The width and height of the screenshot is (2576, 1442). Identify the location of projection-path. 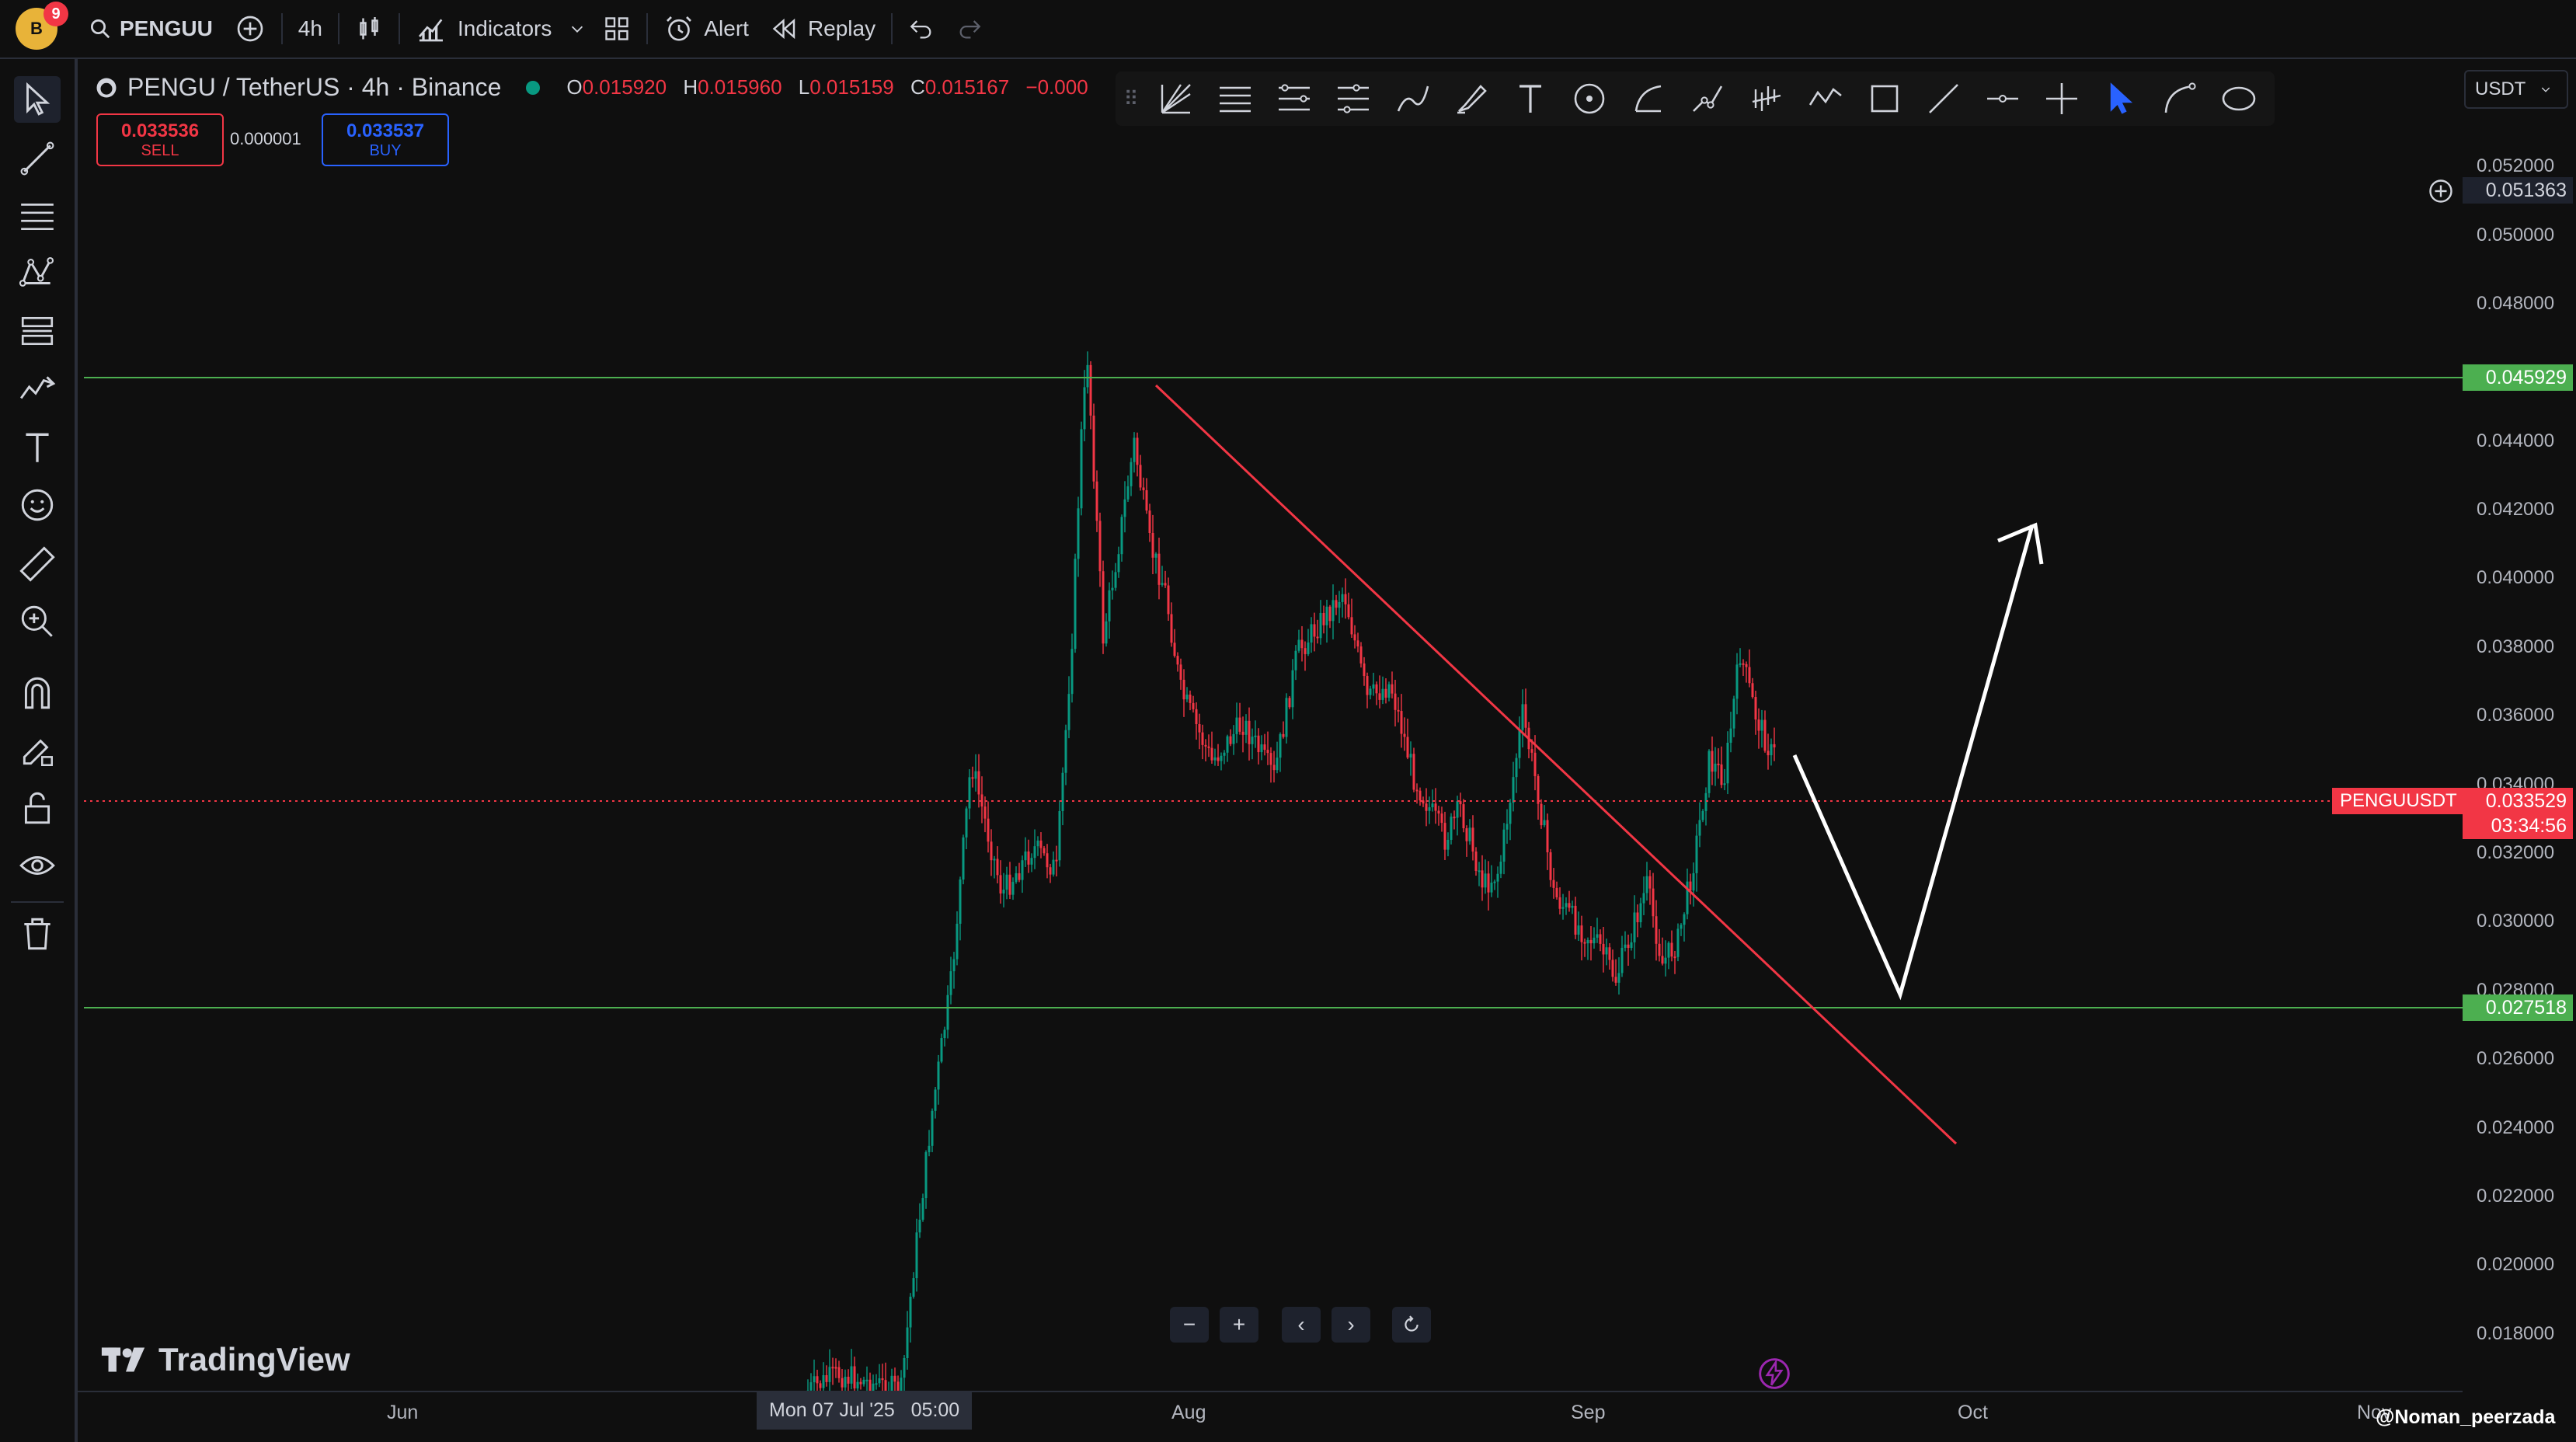
(1914, 762).